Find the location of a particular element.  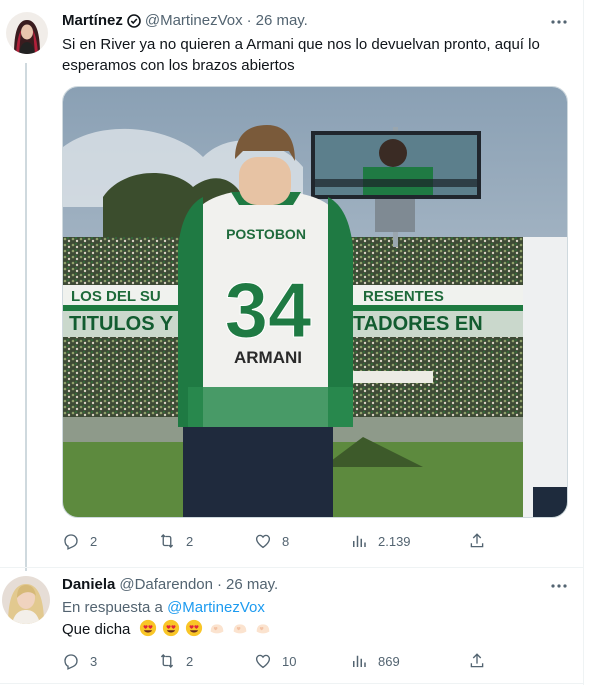

tweet-header: Daniela @Dafarendon · 26 may. is located at coordinates (170, 584).